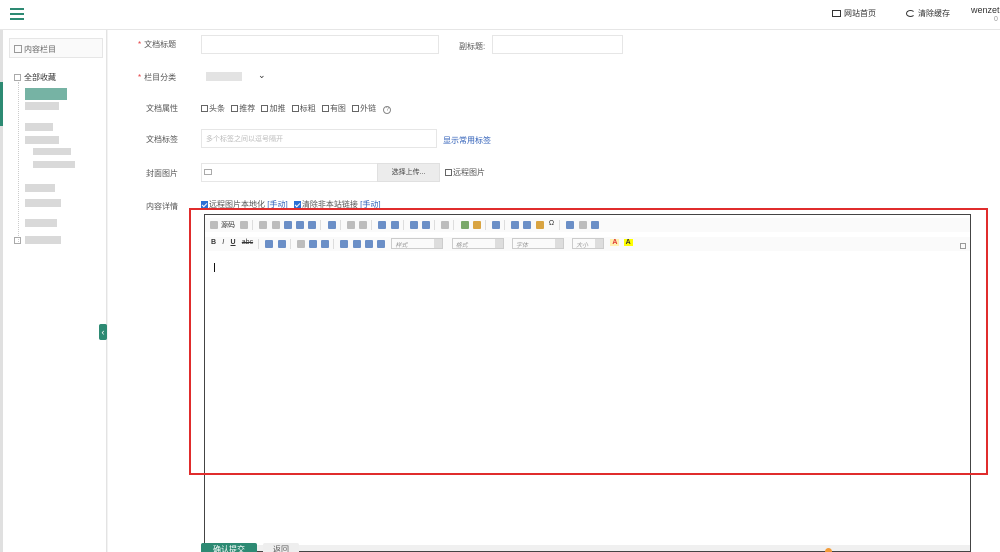  I want to click on subtitle-label: 副标题:, so click(472, 46).